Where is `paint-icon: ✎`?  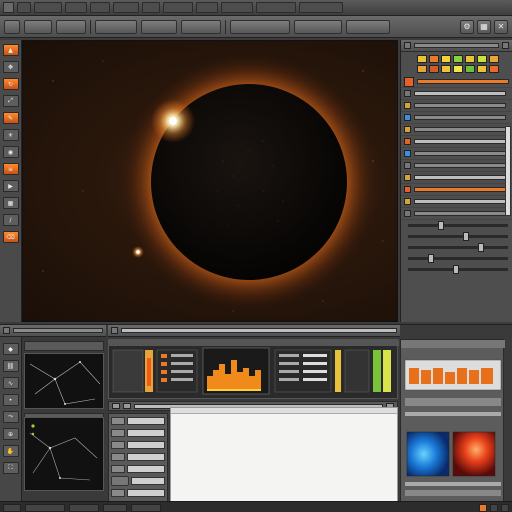
paint-icon: ✎ is located at coordinates (10, 118).